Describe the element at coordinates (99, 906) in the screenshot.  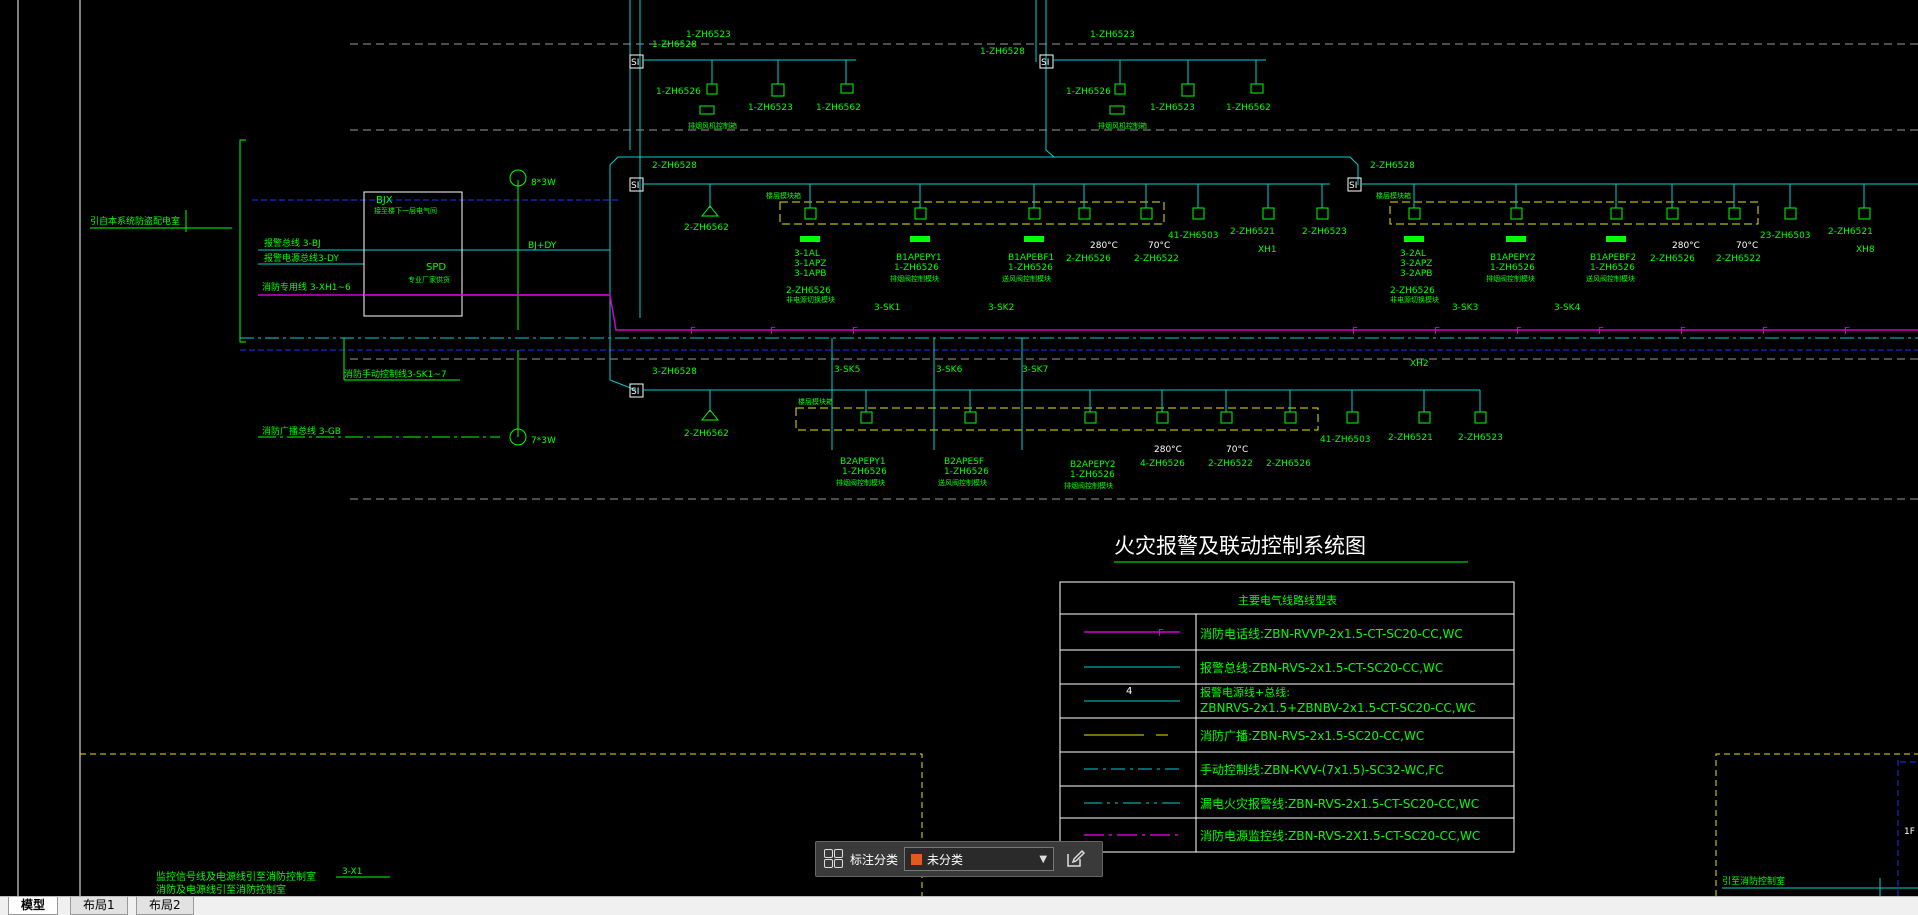
I see `tab-layout1: 布局1` at that location.